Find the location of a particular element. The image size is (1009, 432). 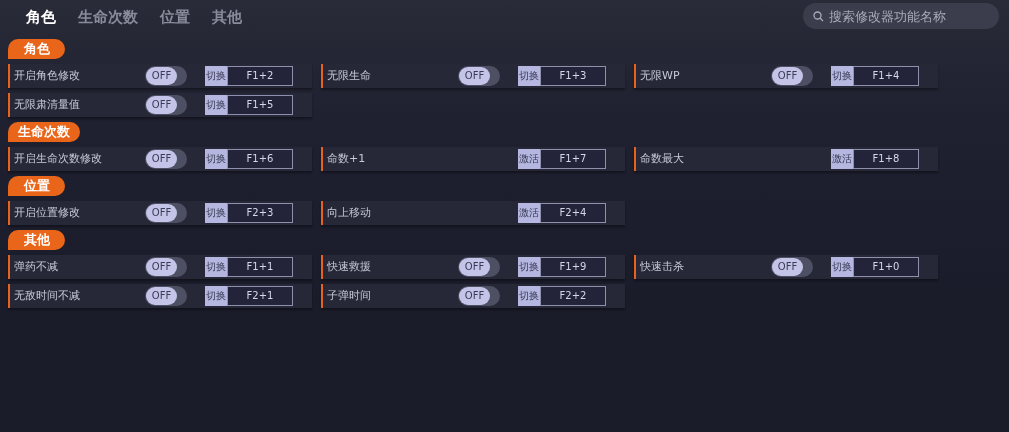

hotkey-field: F1+3 is located at coordinates (573, 76).